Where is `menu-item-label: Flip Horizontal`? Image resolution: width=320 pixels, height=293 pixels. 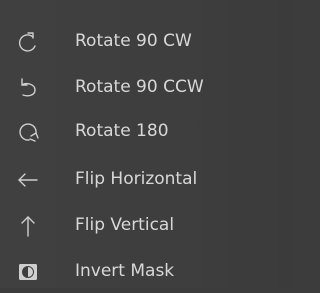
menu-item-label: Flip Horizontal is located at coordinates (136, 179).